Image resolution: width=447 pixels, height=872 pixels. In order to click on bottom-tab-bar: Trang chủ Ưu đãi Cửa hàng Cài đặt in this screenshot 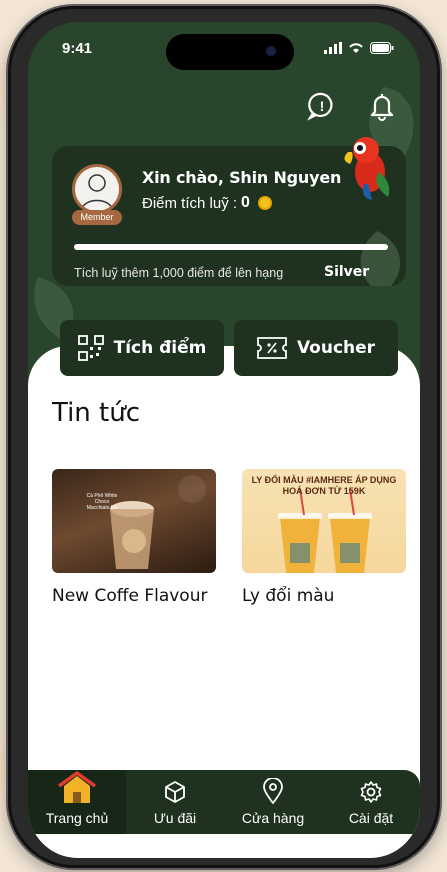, I will do `click(224, 802)`.